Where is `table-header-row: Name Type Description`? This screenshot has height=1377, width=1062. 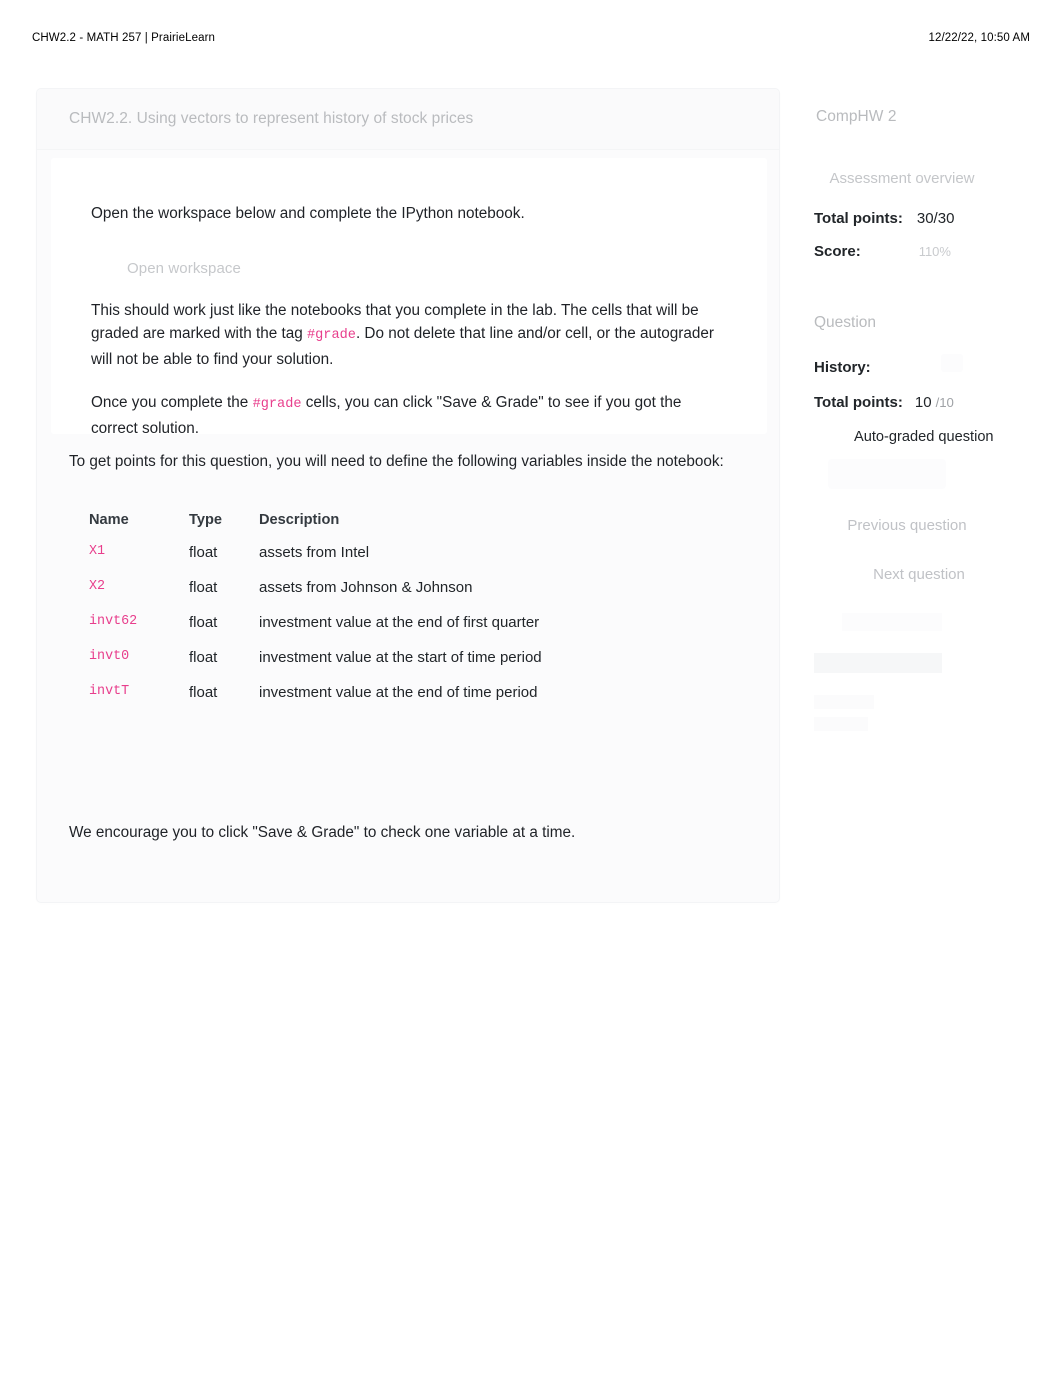 table-header-row: Name Type Description is located at coordinates (315, 528).